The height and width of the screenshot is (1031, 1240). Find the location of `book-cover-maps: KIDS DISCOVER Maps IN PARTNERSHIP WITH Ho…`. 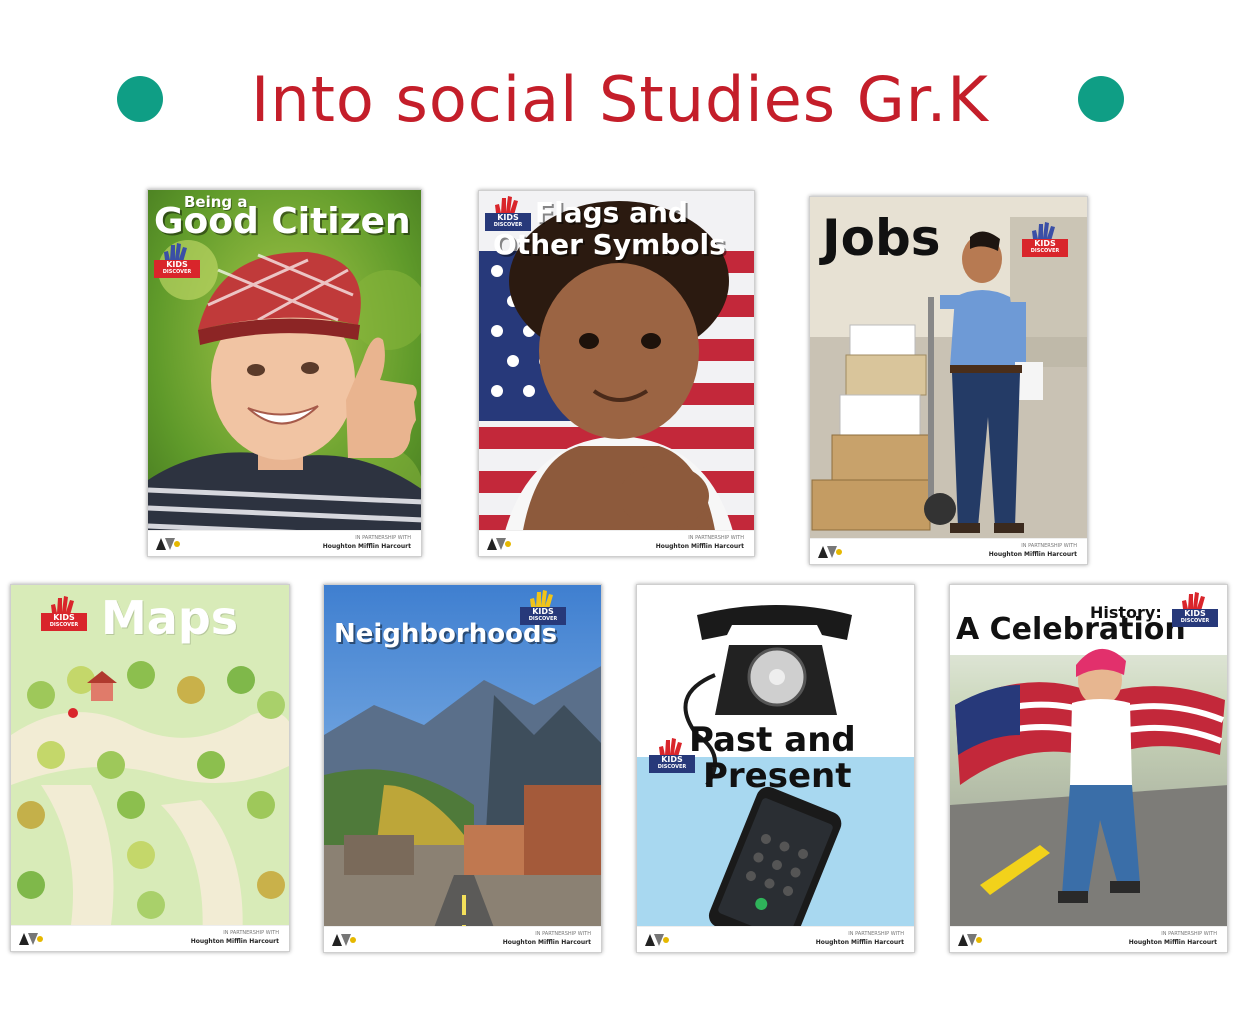

book-cover-maps: KIDS DISCOVER Maps IN PARTNERSHIP WITH Ho… is located at coordinates (150, 768).